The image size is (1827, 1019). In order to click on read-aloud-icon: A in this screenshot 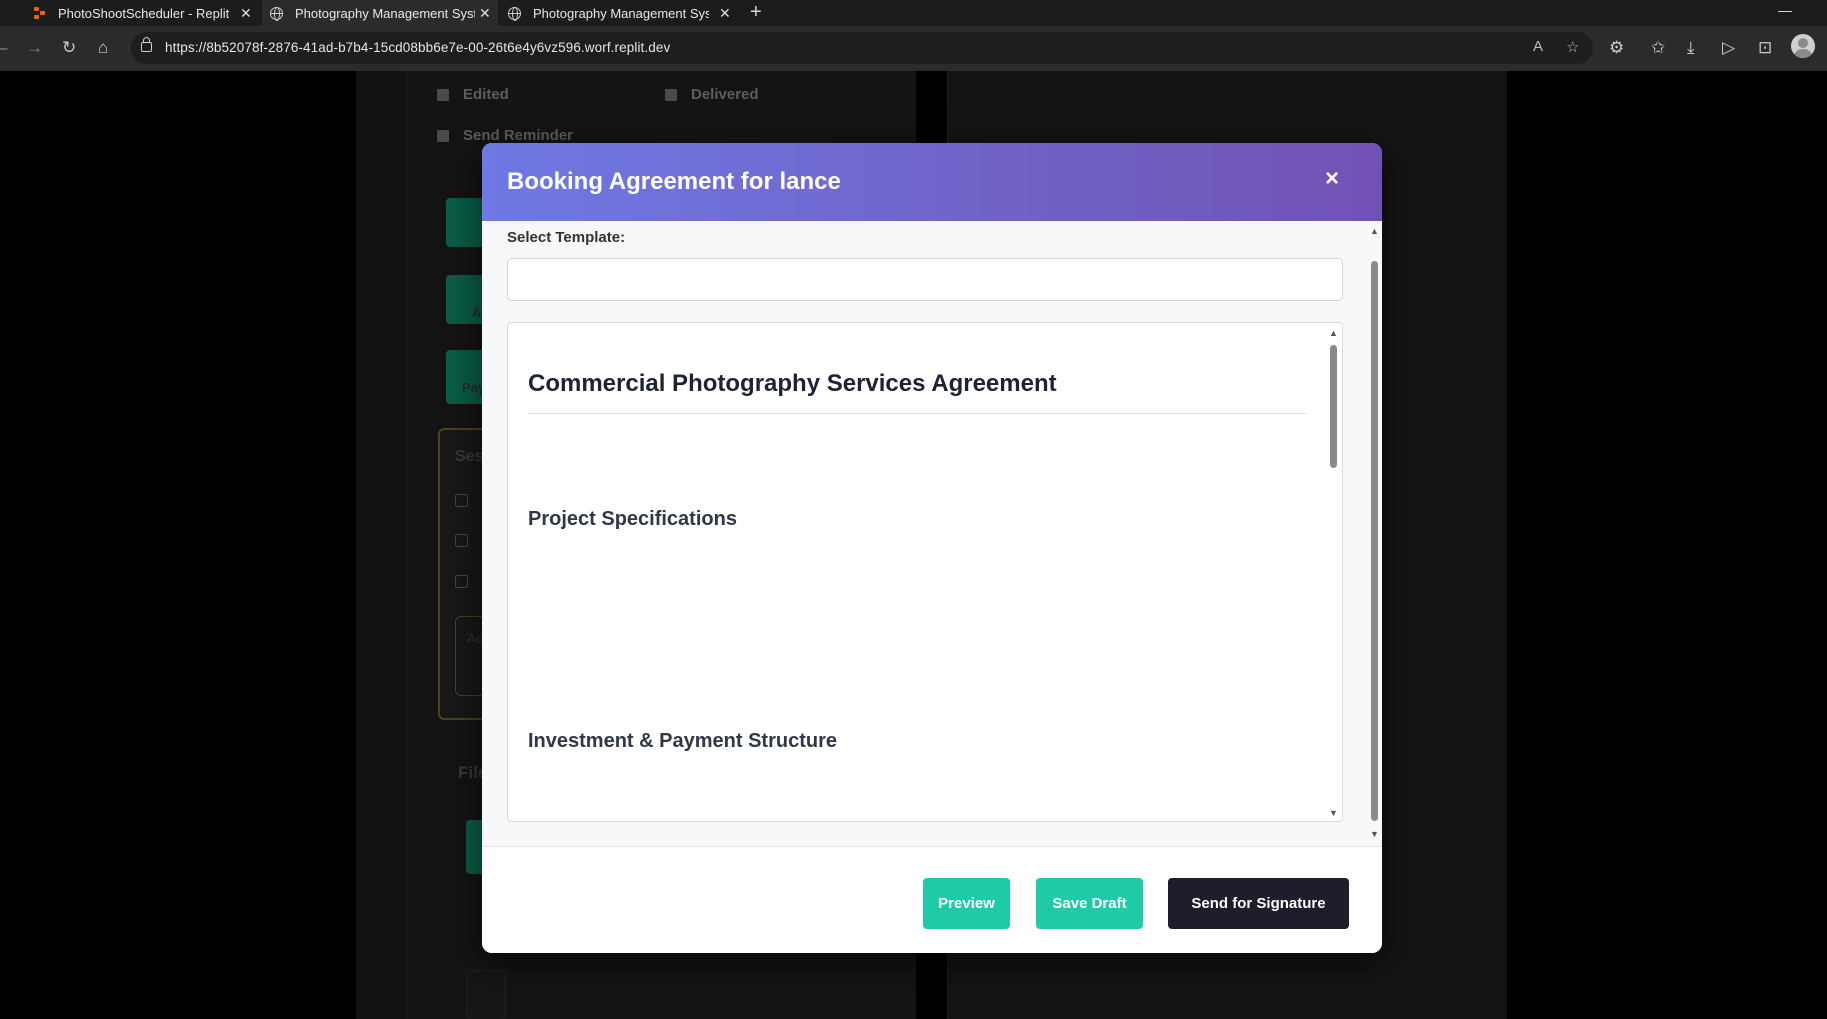, I will do `click(1538, 46)`.